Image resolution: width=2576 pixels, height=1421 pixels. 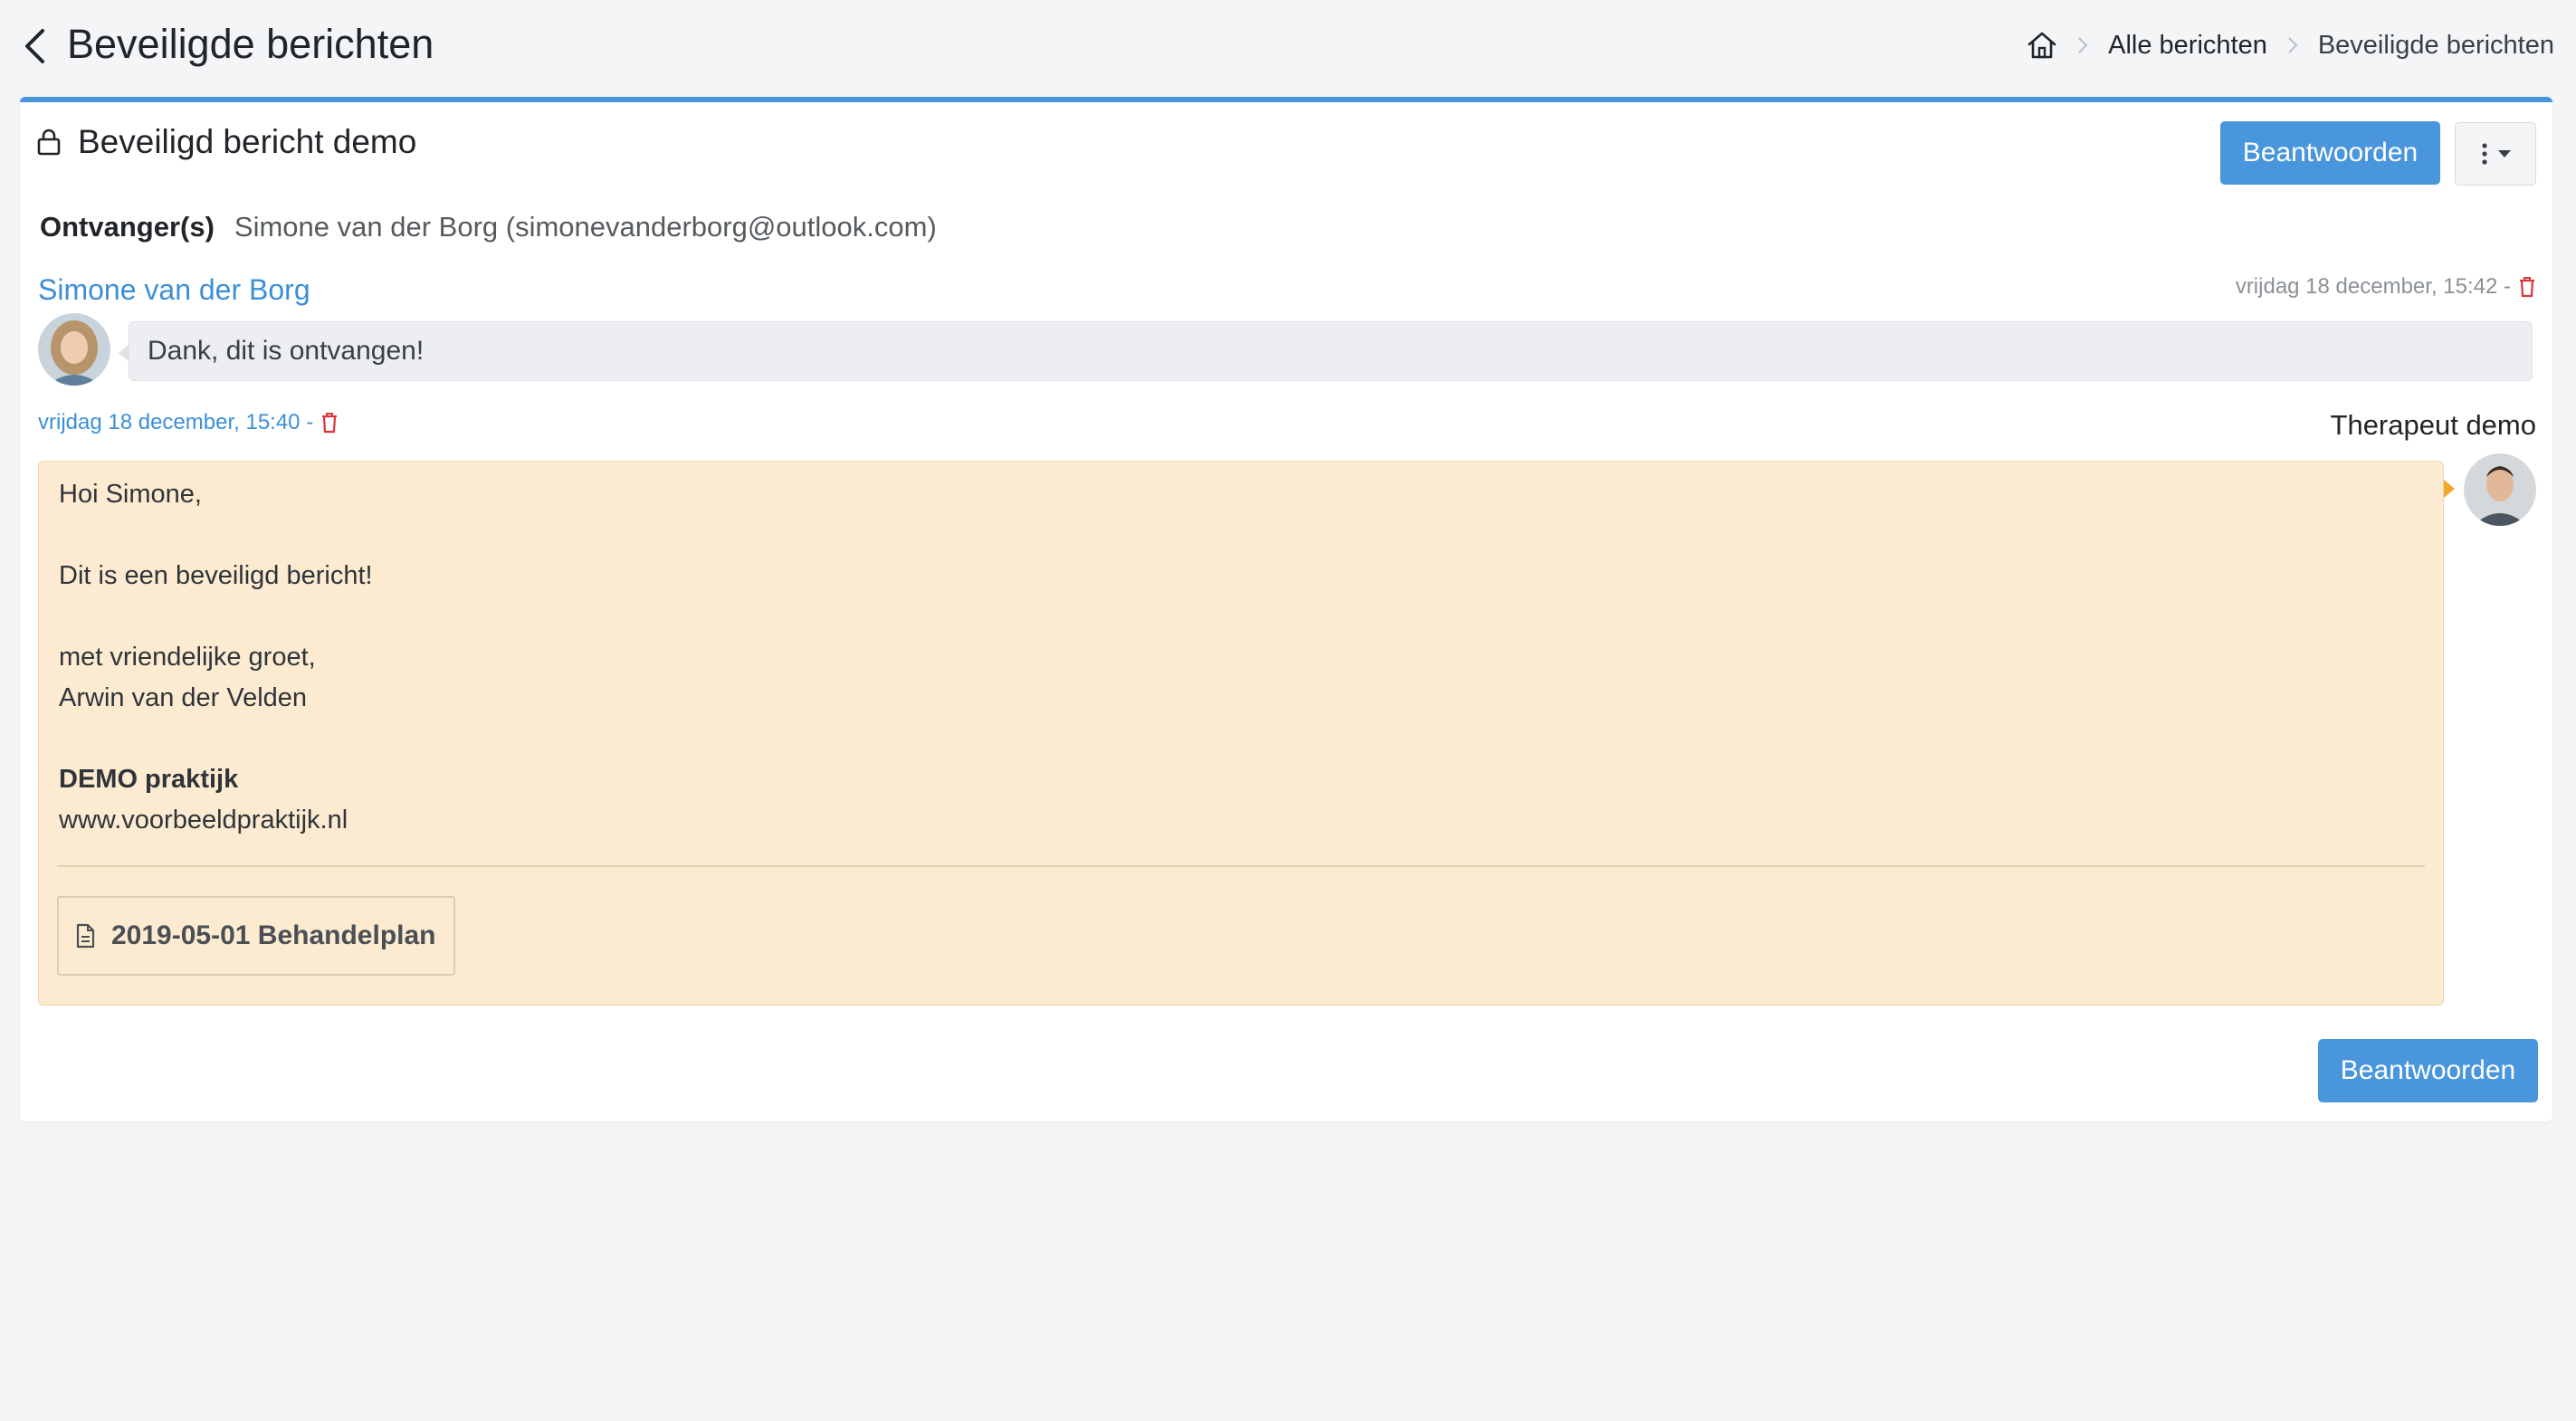 I want to click on dots-vertical-icon, so click(x=2484, y=154).